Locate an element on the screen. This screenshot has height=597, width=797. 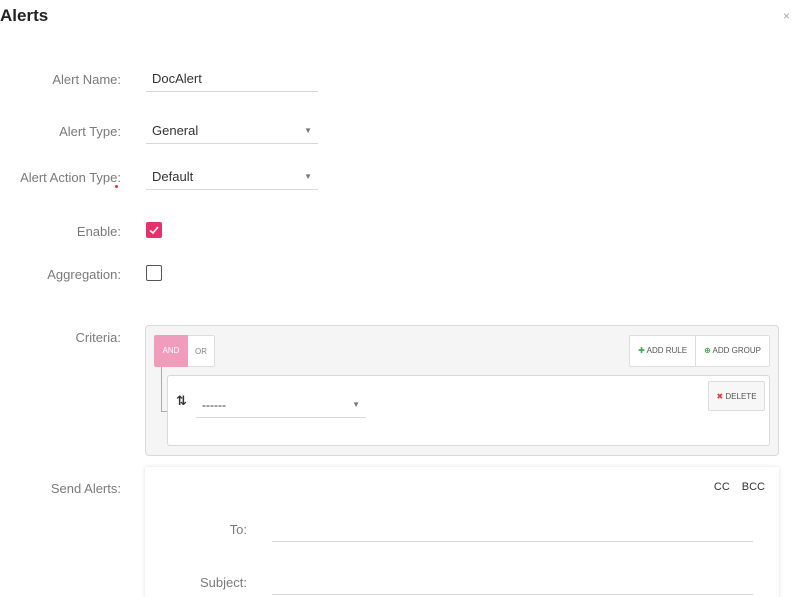
checkmark-icon is located at coordinates (154, 230).